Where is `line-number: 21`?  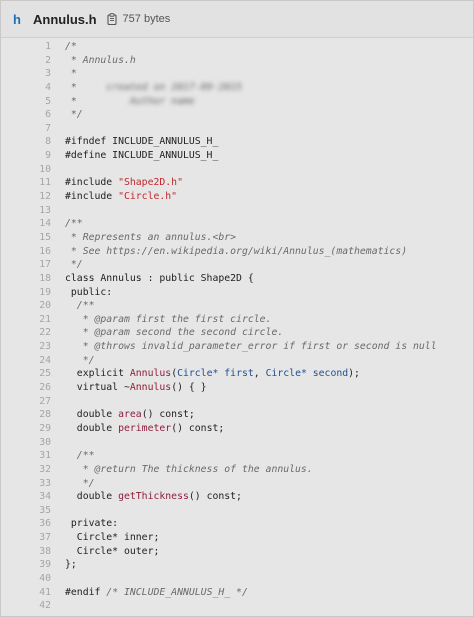
line-number: 21 is located at coordinates (45, 319).